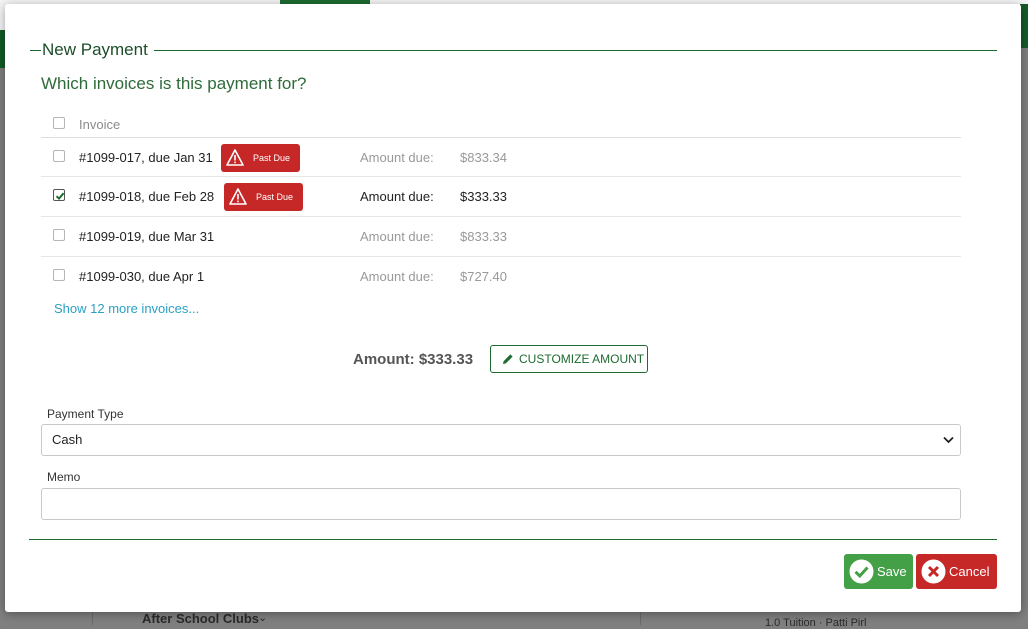 The width and height of the screenshot is (1028, 629). What do you see at coordinates (948, 440) in the screenshot?
I see `chevron-down-icon` at bounding box center [948, 440].